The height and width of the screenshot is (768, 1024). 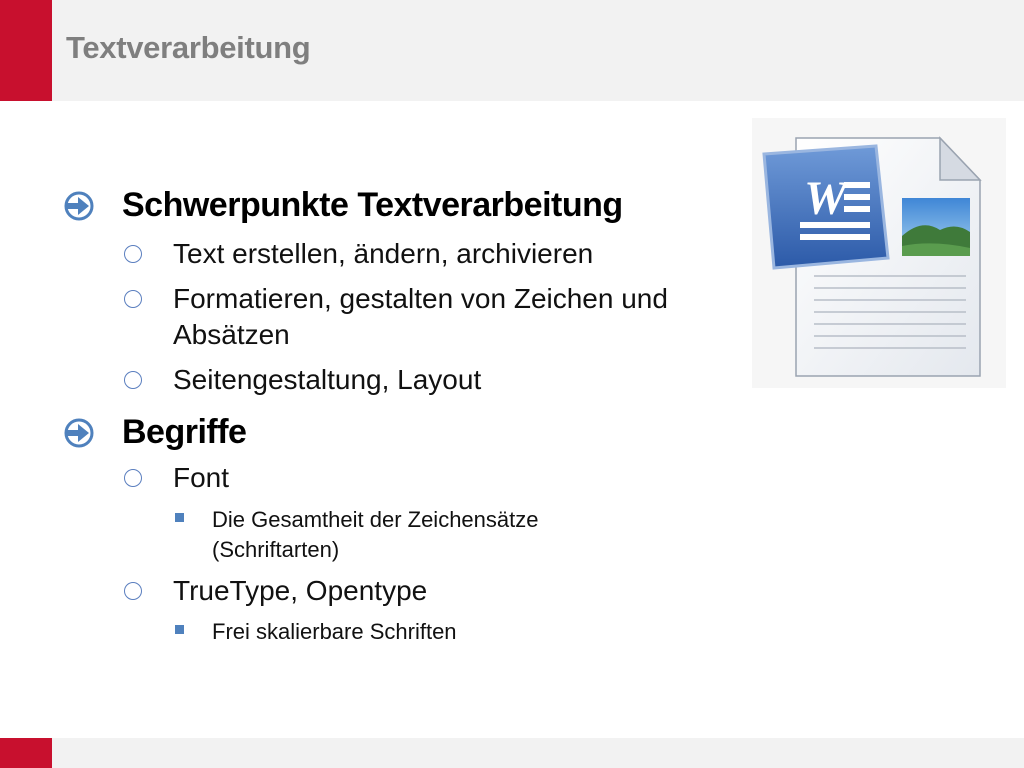 I want to click on bullet-label-line1: Formatieren, gestalten von Zeichen und, so click(x=420, y=298).